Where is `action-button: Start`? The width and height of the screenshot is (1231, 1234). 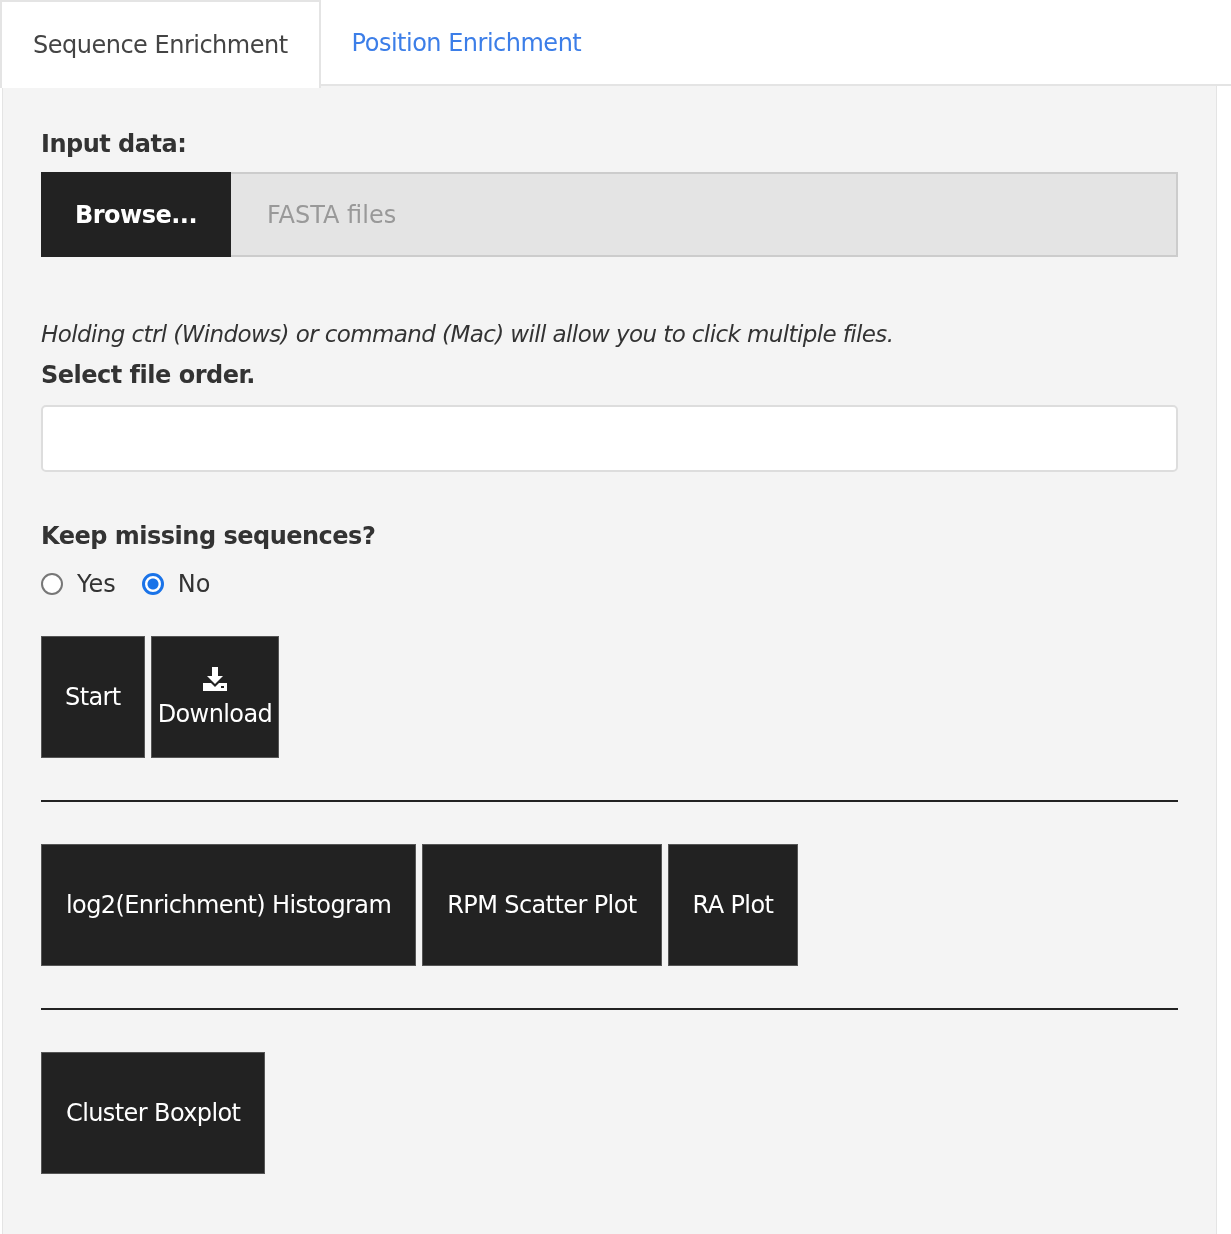
action-button: Start is located at coordinates (93, 697).